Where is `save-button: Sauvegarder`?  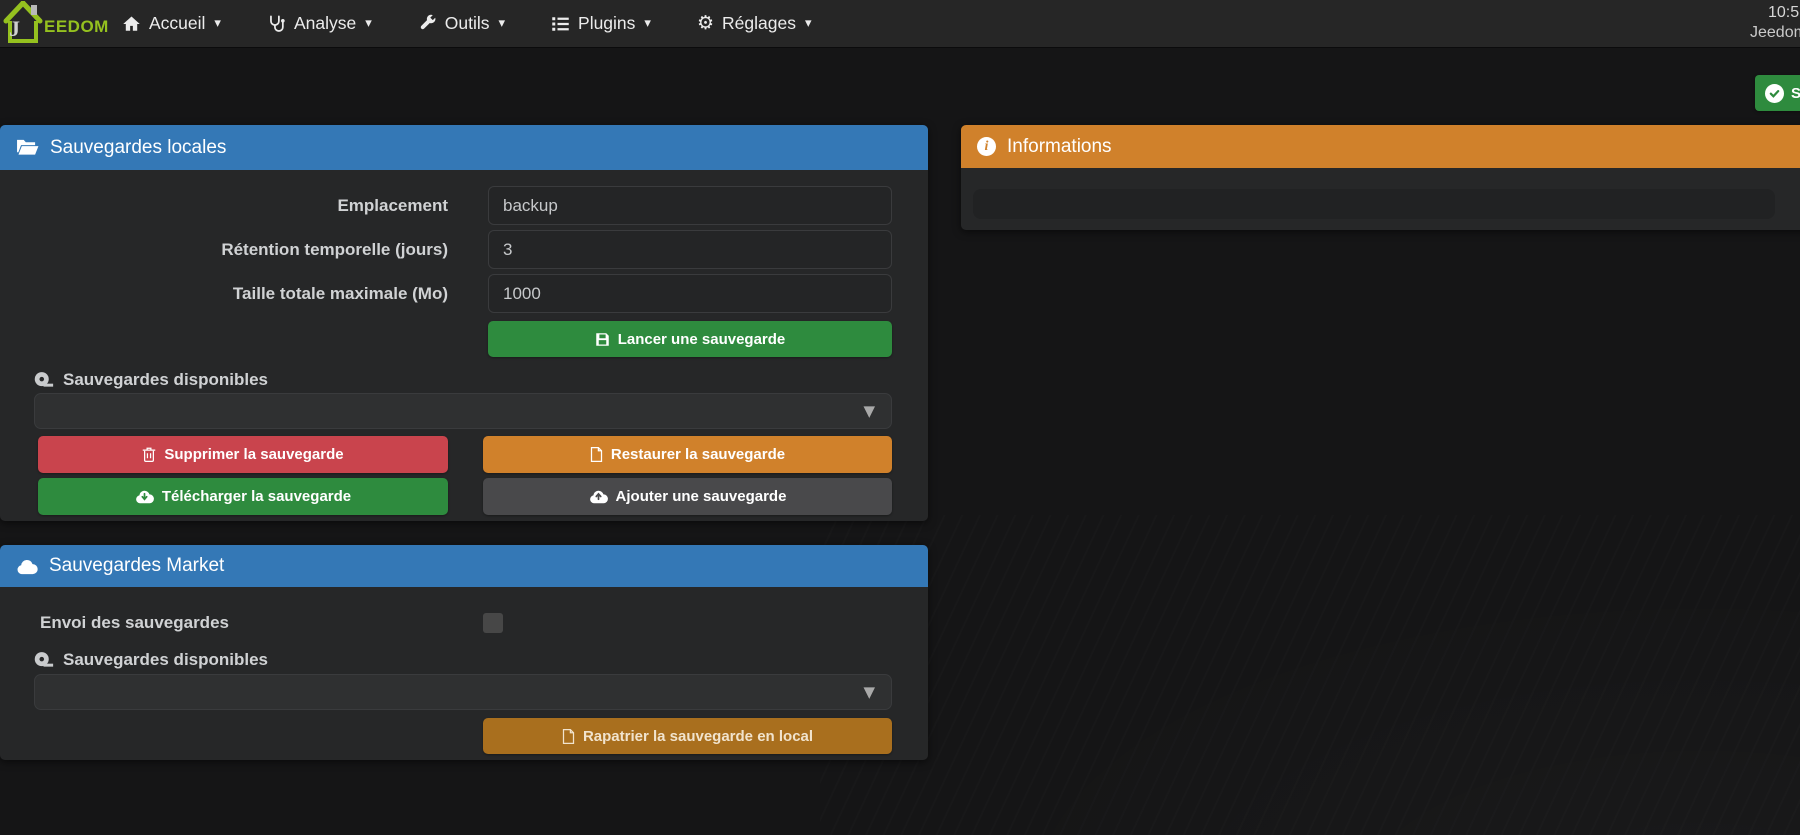 save-button: Sauvegarder is located at coordinates (1777, 93).